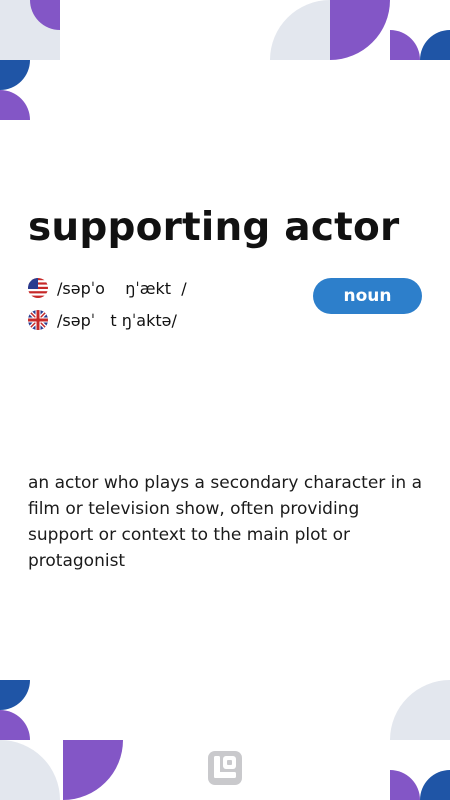 This screenshot has width=450, height=800. I want to click on part-of-speech-badge: noun, so click(367, 296).